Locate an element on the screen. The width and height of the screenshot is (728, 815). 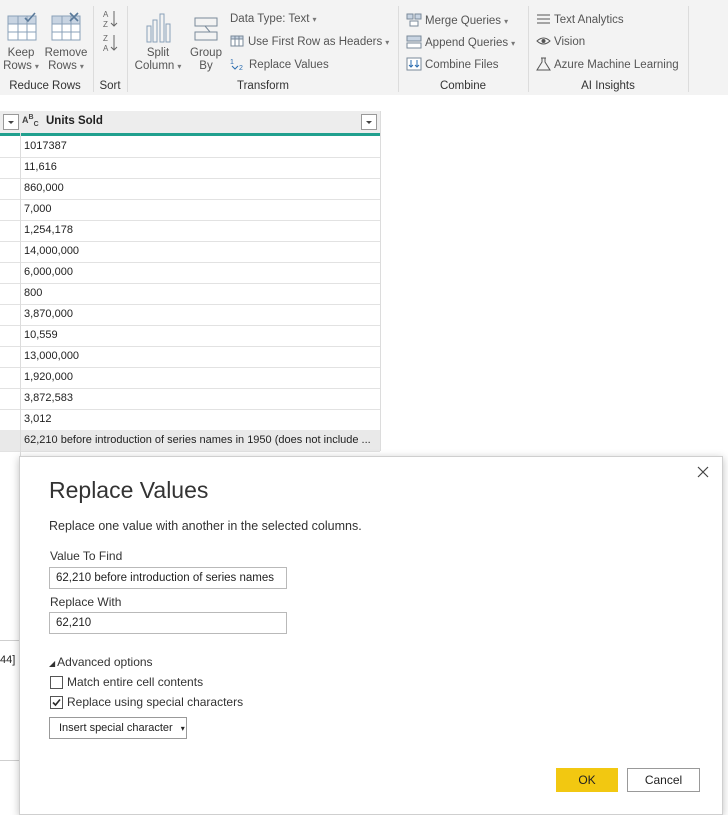
replace-values-button: 1 2 Replace Values is located at coordinates (279, 64).